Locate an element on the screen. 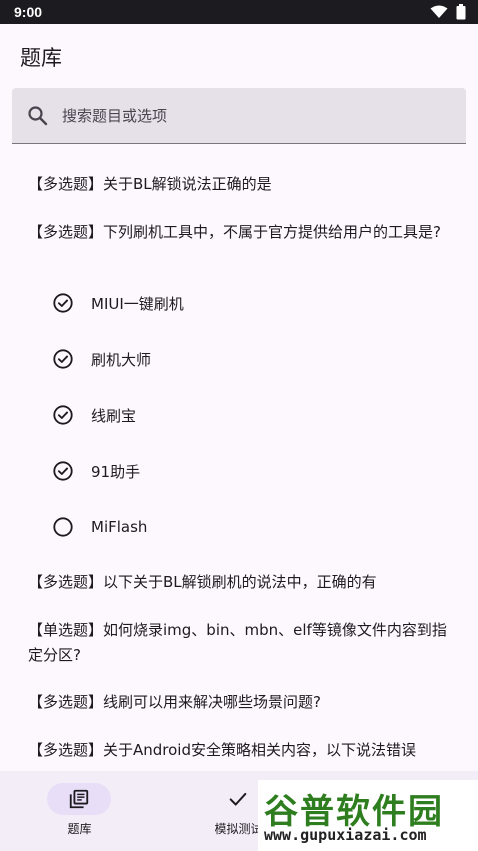  option-label: MIUI一键刷机 is located at coordinates (137, 303).